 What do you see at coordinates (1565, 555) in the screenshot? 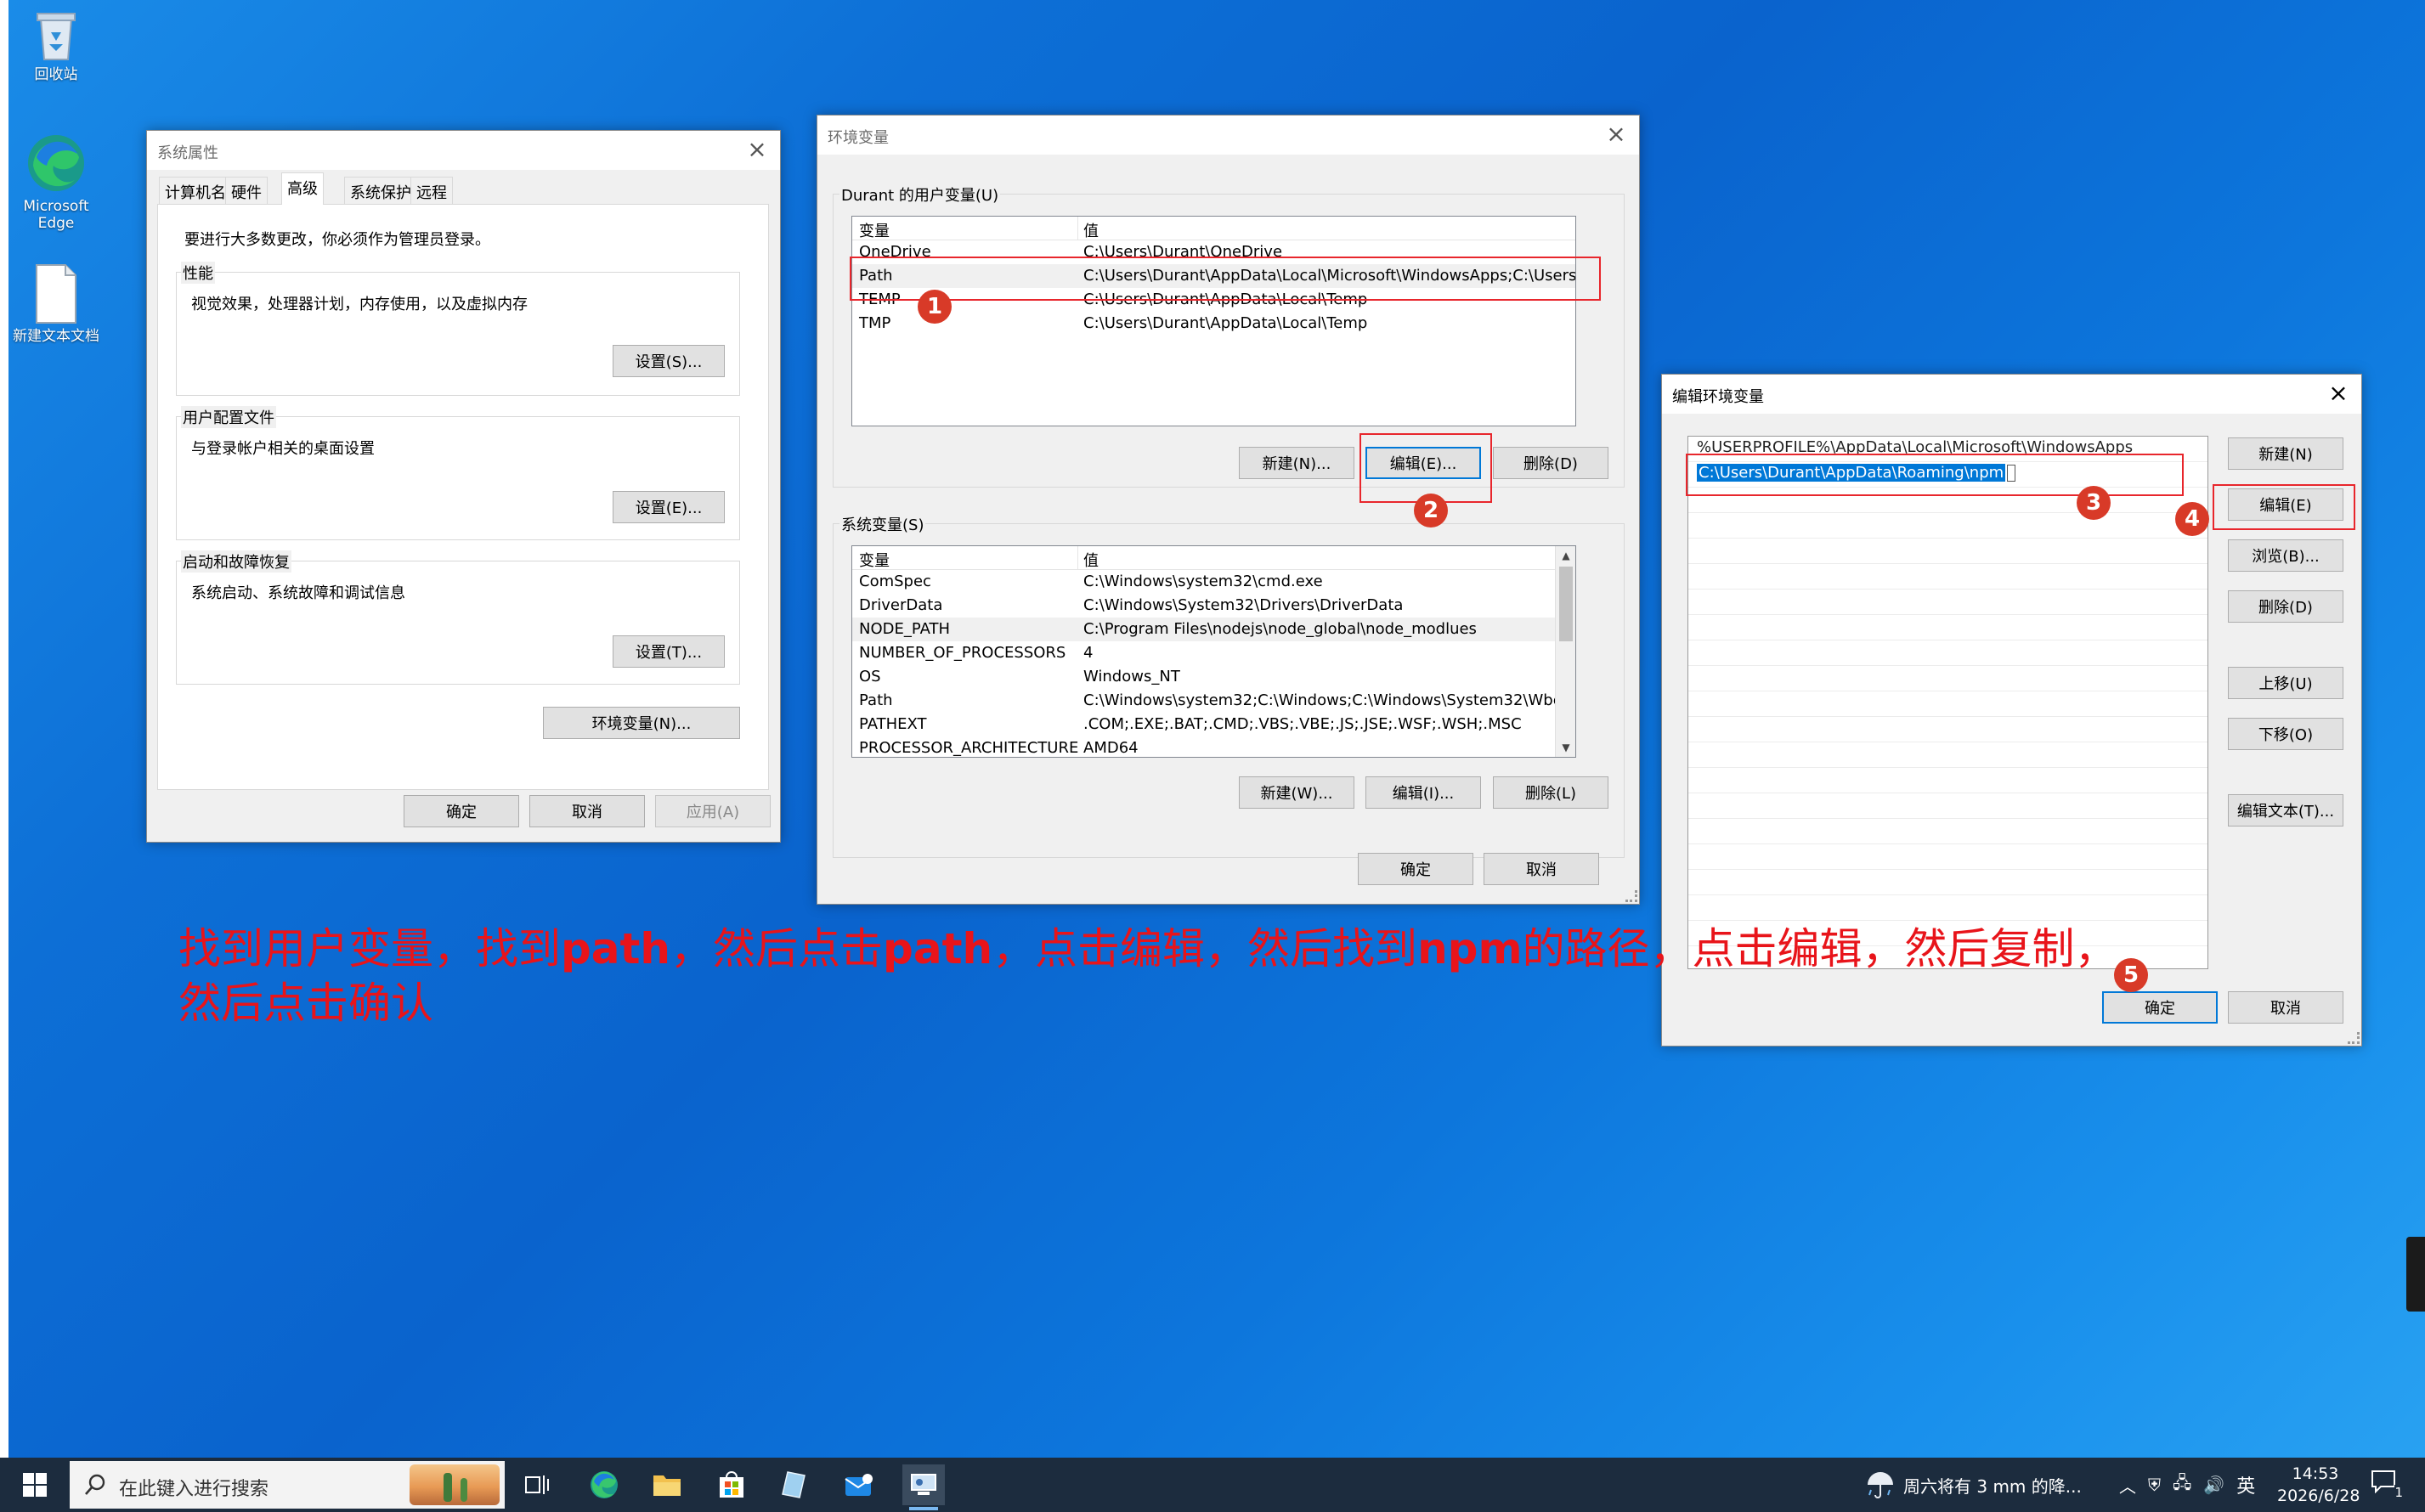
I see `scroll-up-arrow-icon: ▲` at bounding box center [1565, 555].